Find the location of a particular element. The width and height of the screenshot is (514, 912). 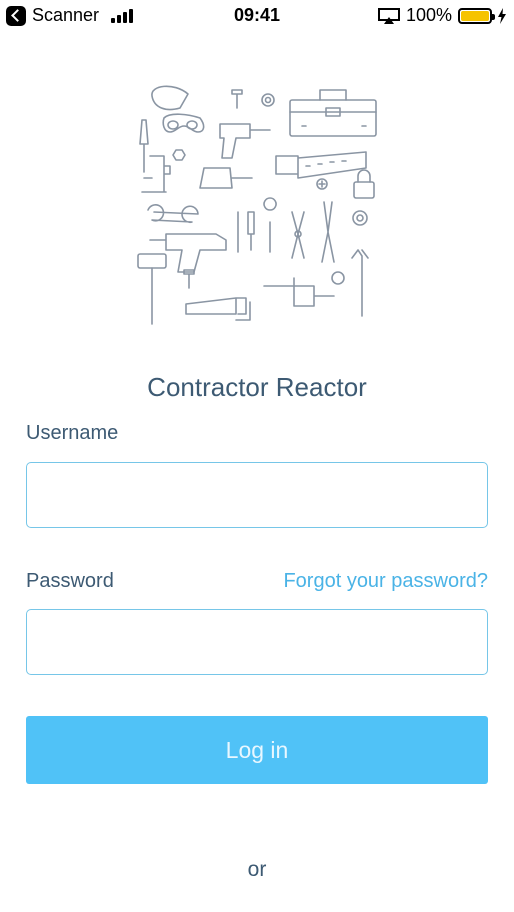

status-bar: Scanner 09:41 100% is located at coordinates (257, 16).